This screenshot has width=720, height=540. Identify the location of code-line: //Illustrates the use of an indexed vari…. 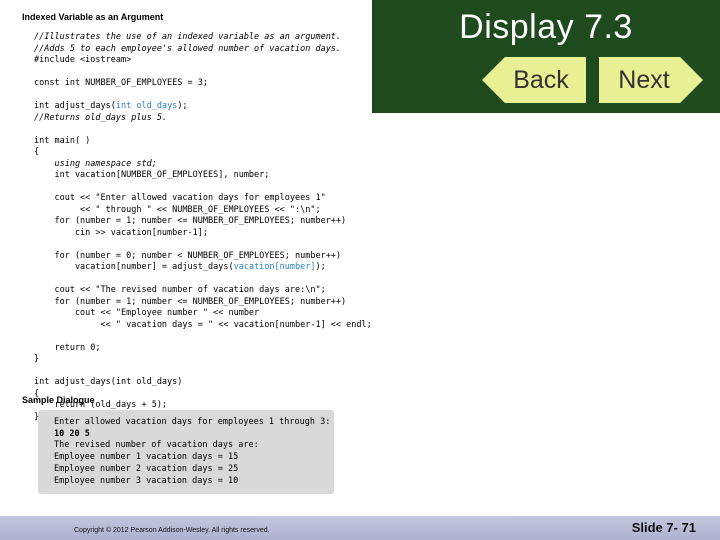
(188, 37).